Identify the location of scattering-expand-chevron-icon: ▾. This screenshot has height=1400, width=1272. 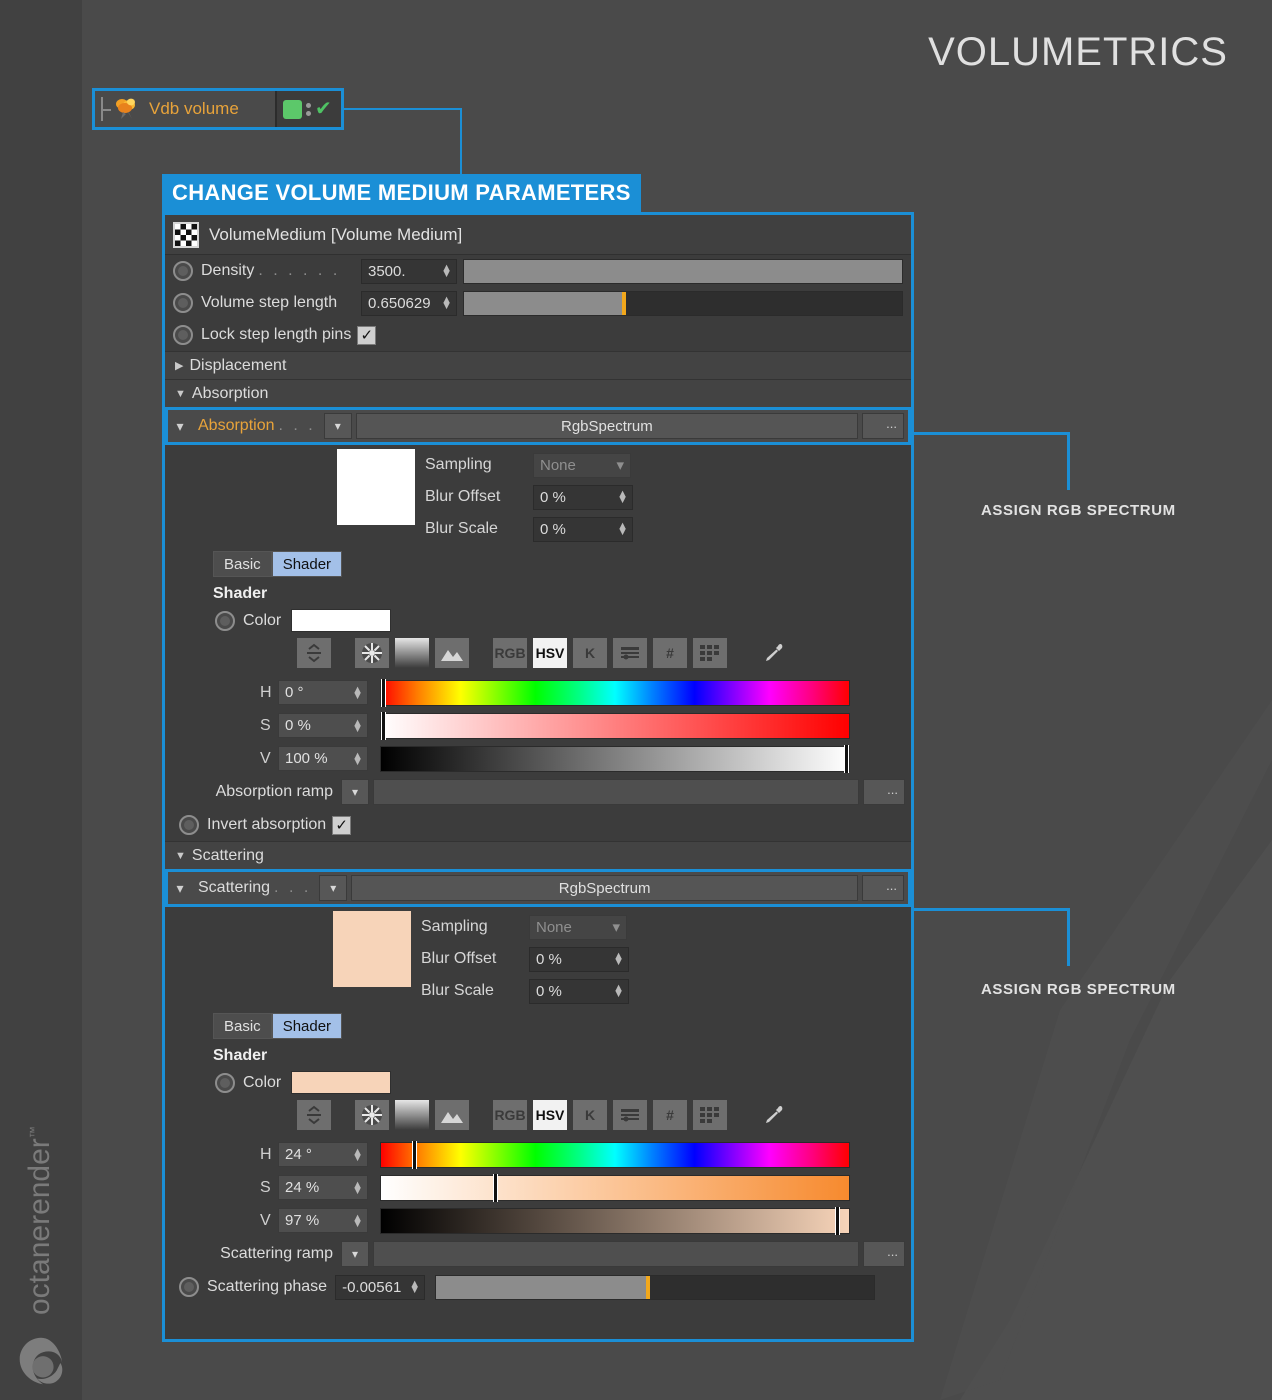
(180, 888).